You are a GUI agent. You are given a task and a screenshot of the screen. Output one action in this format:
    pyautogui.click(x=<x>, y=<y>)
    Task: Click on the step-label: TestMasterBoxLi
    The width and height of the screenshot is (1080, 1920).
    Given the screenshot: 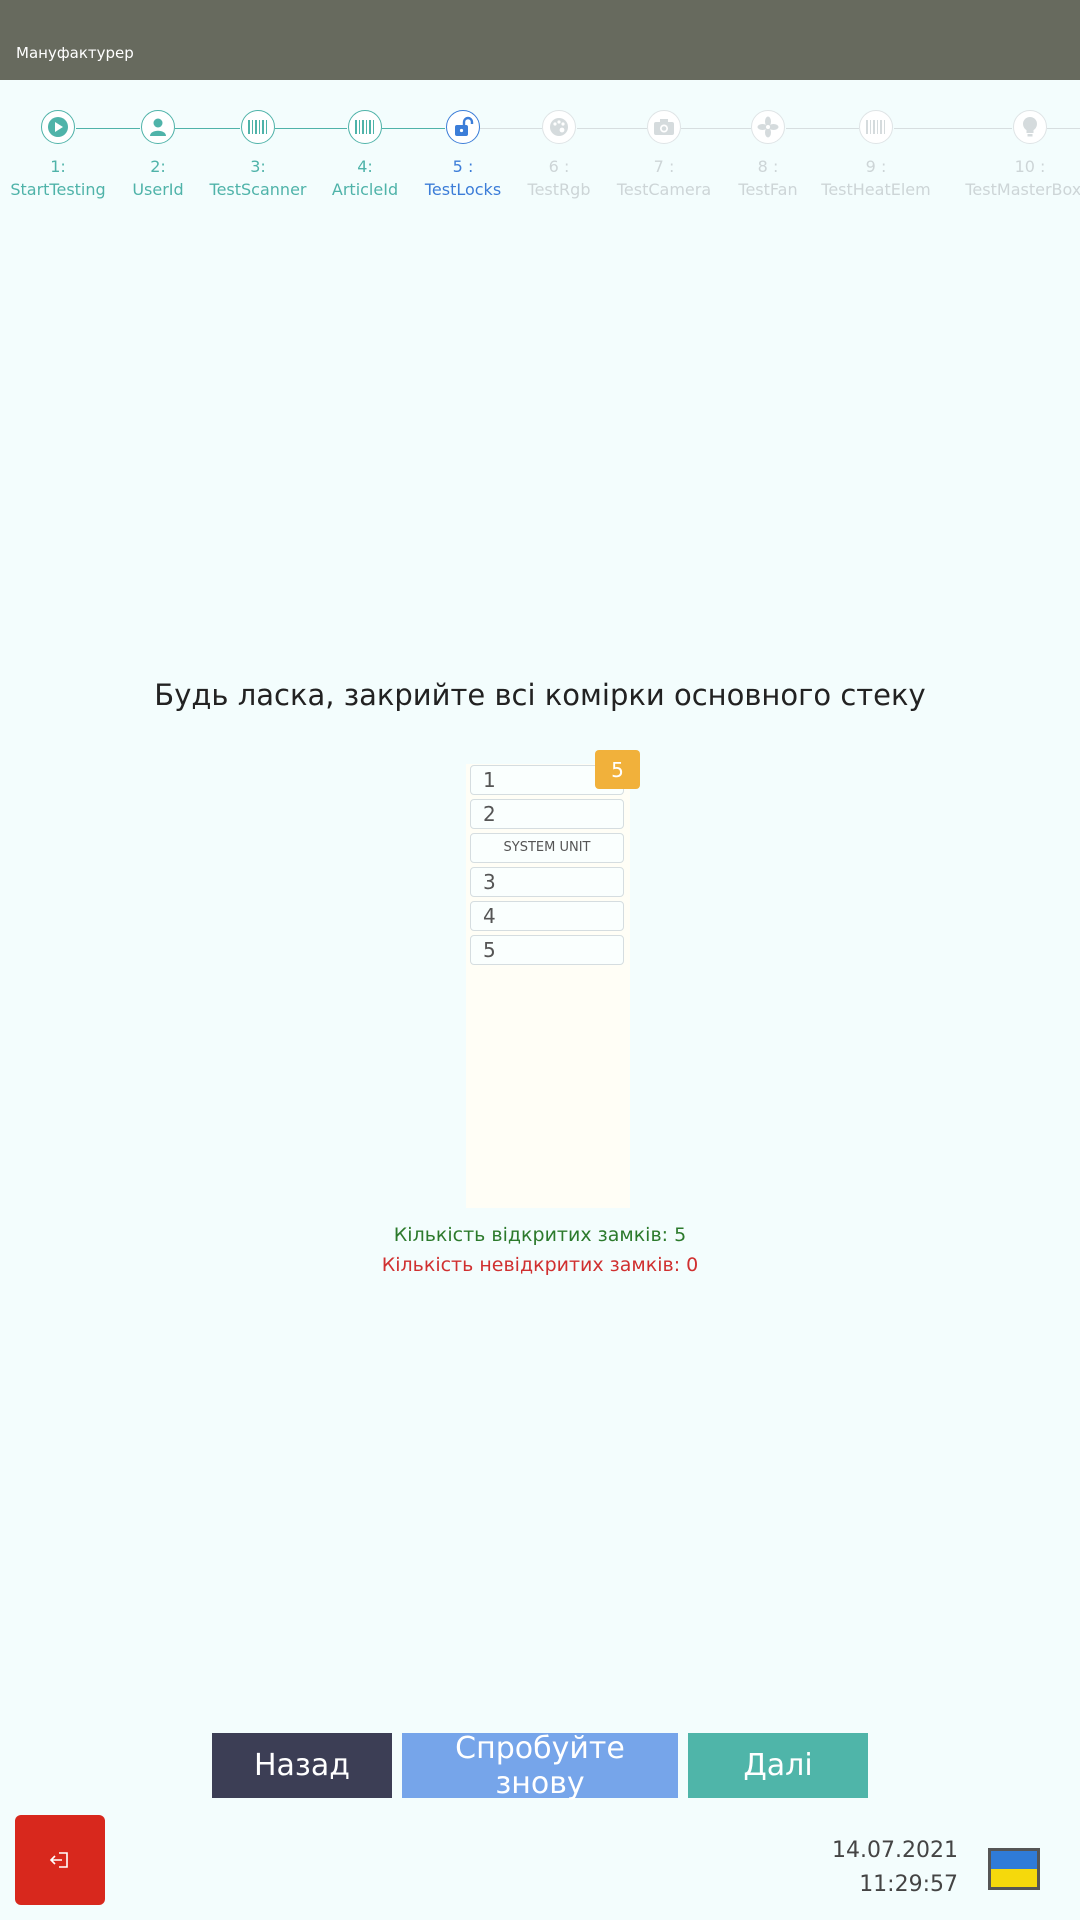 What is the action you would take?
    pyautogui.click(x=1022, y=189)
    